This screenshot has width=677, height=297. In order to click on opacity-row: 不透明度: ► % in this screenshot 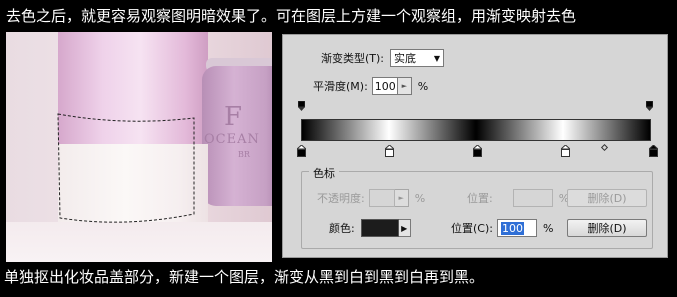, I will do `click(371, 198)`.